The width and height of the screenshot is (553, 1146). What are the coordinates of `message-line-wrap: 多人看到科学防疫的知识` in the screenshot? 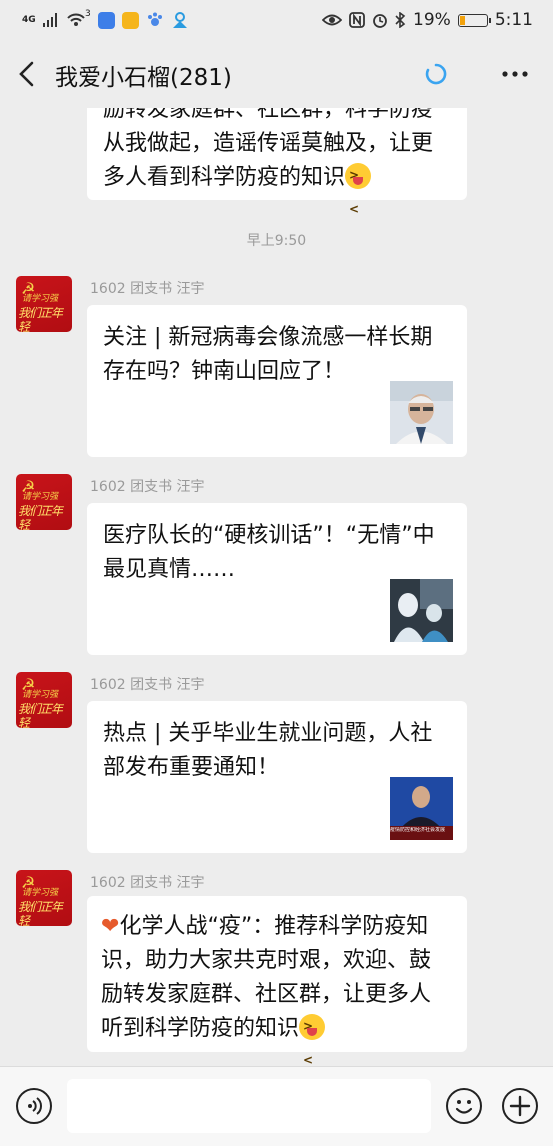 It's located at (277, 192).